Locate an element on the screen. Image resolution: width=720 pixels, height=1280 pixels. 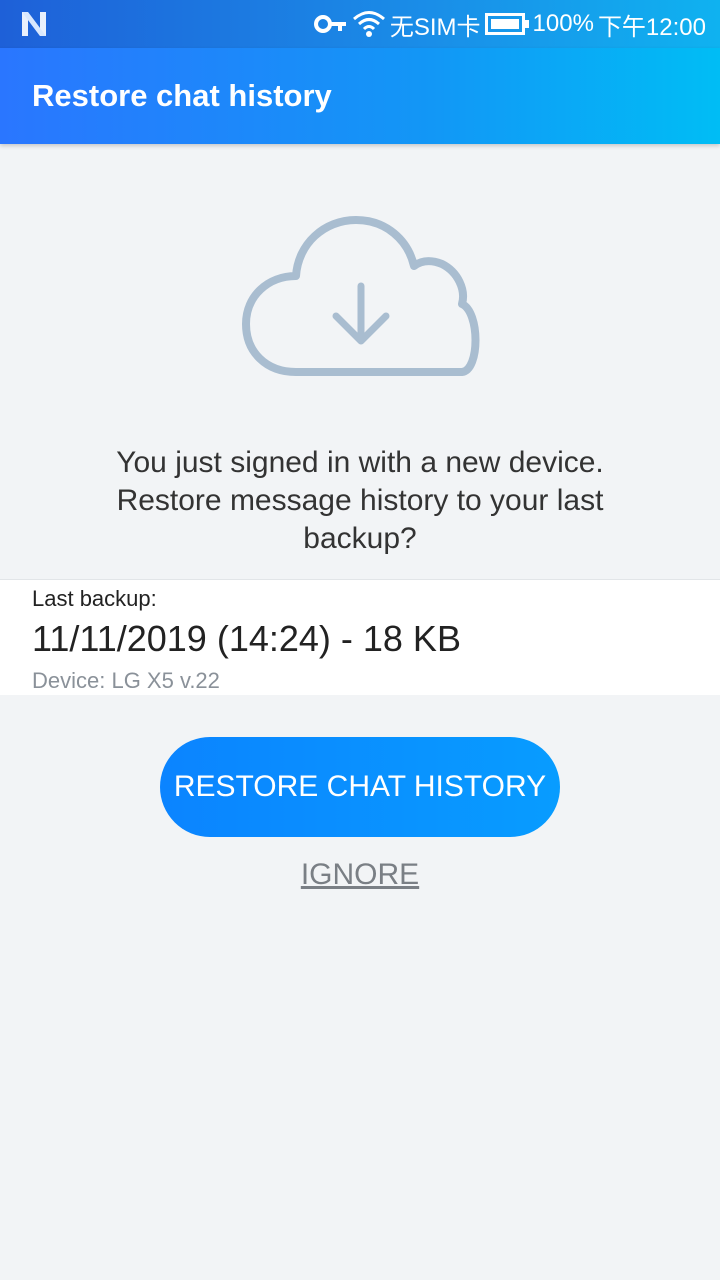
backup-date-size: 11/11/2019 (14:24) - 18 KB is located at coordinates (246, 638).